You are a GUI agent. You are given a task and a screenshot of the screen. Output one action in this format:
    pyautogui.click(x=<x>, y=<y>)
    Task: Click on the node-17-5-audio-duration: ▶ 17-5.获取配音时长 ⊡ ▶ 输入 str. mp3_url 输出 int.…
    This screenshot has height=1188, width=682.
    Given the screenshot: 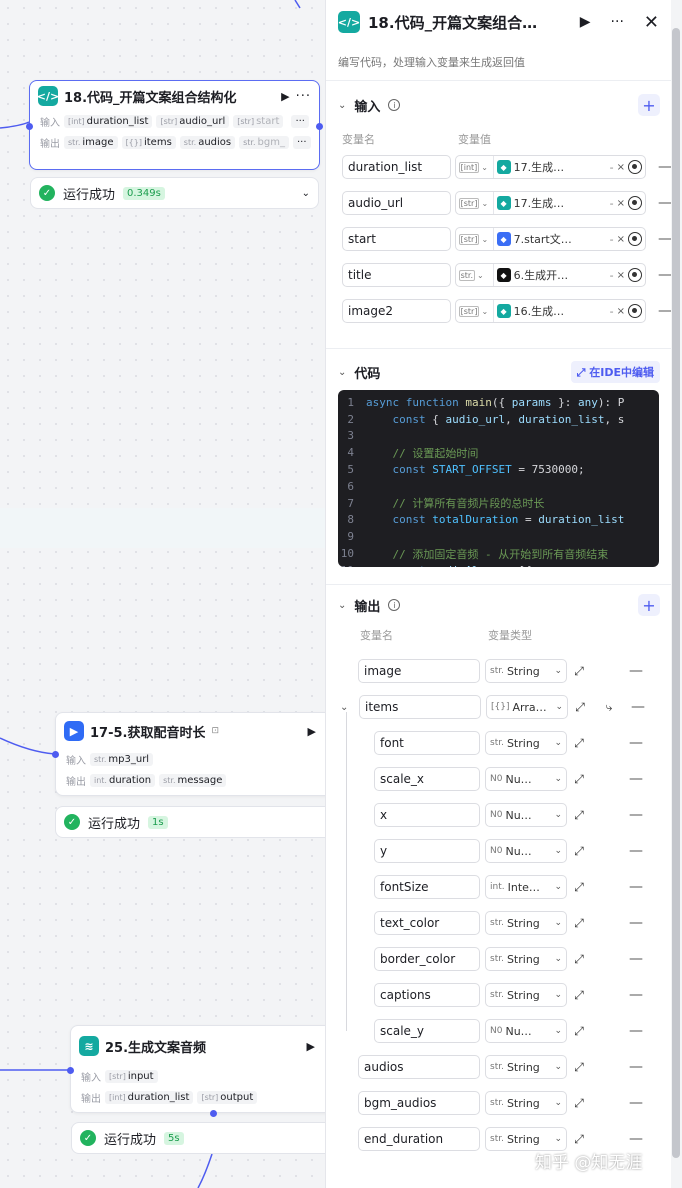 What is the action you would take?
    pyautogui.click(x=190, y=754)
    